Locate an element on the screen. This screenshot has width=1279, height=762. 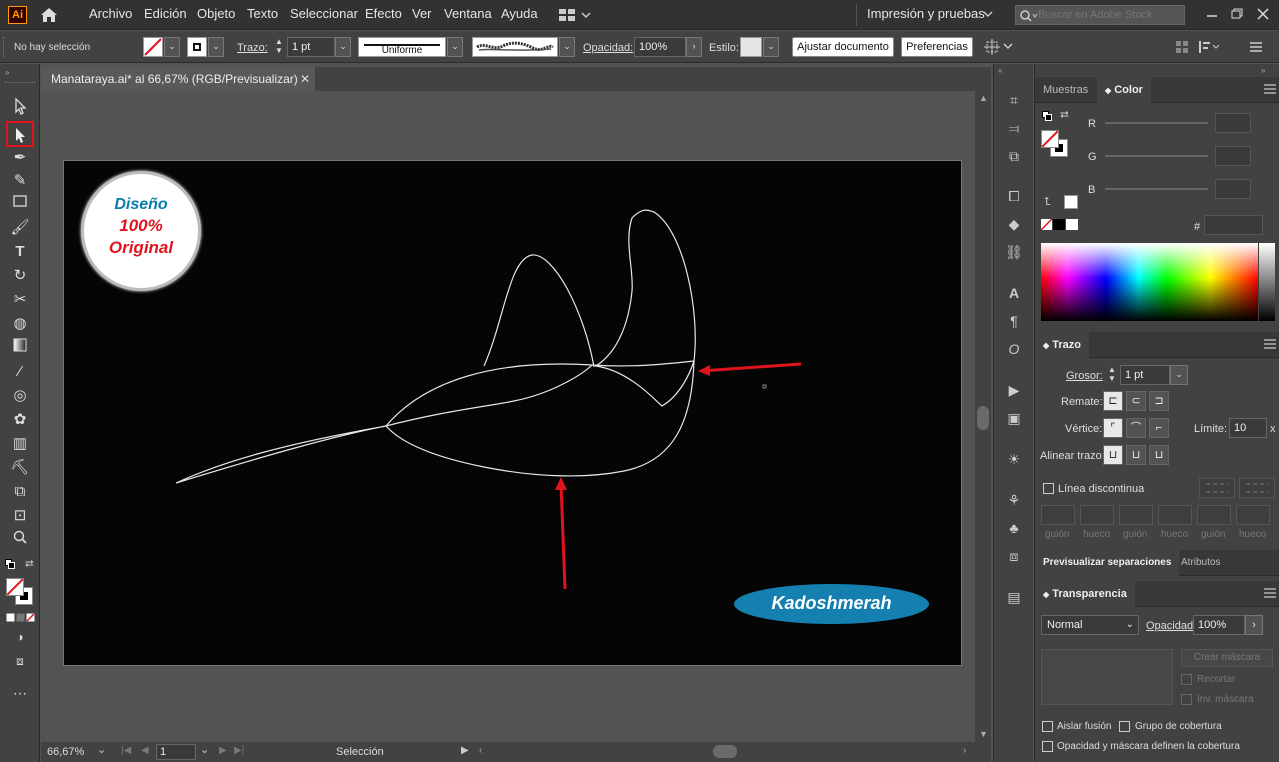
white-swatch is located at coordinates (1072, 224).